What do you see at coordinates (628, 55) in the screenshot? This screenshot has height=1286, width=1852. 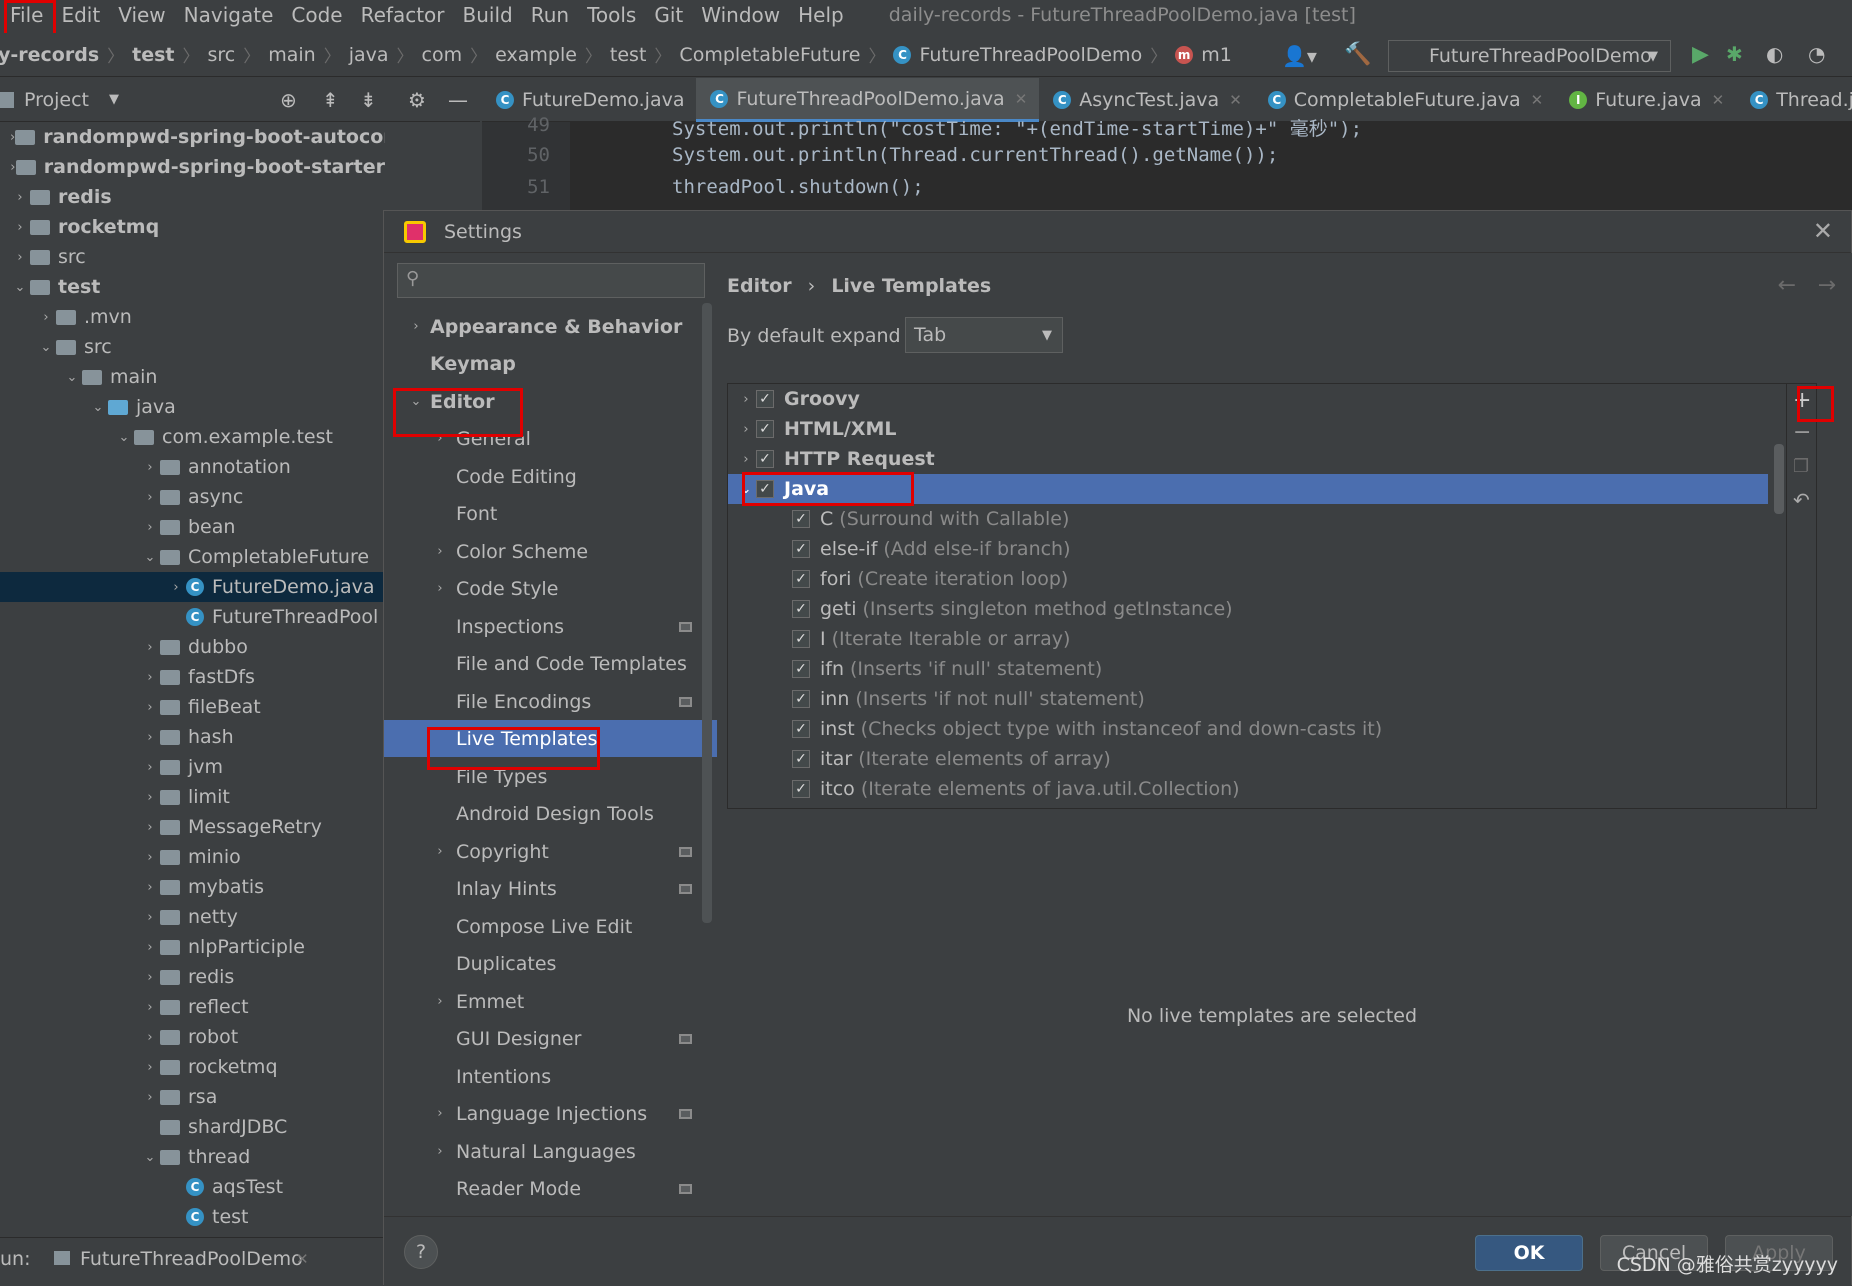 I see `crumb-test: test` at bounding box center [628, 55].